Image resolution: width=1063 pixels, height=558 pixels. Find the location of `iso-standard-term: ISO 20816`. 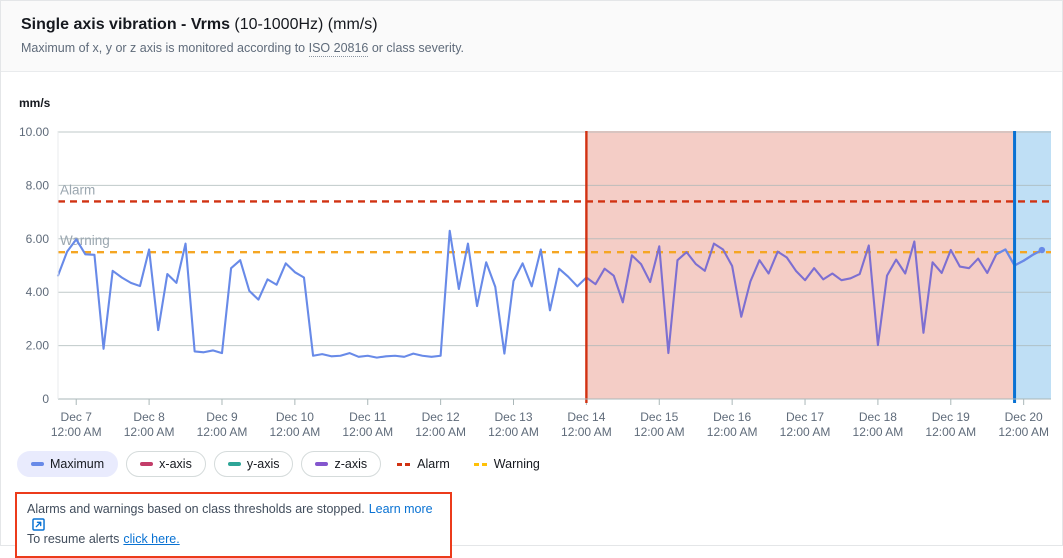

iso-standard-term: ISO 20816 is located at coordinates (338, 49).